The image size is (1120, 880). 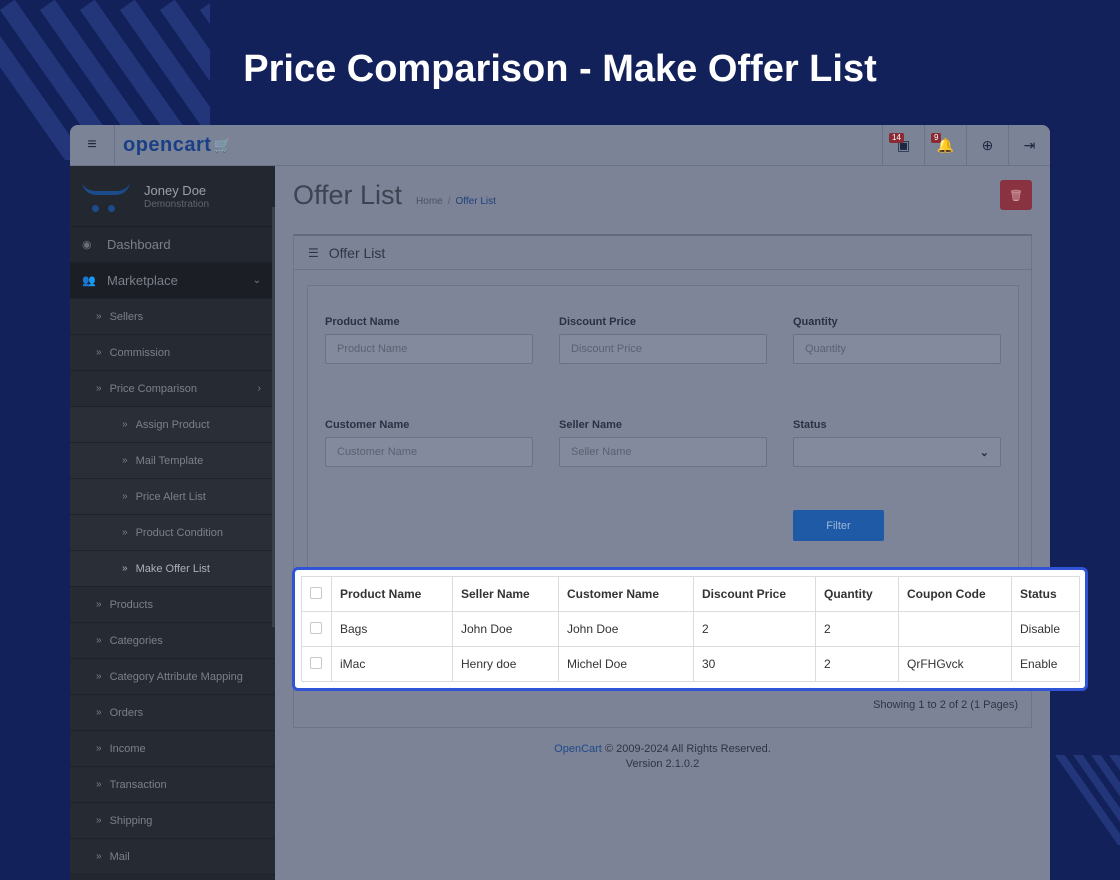 I want to click on help-button: ⊕, so click(x=987, y=145).